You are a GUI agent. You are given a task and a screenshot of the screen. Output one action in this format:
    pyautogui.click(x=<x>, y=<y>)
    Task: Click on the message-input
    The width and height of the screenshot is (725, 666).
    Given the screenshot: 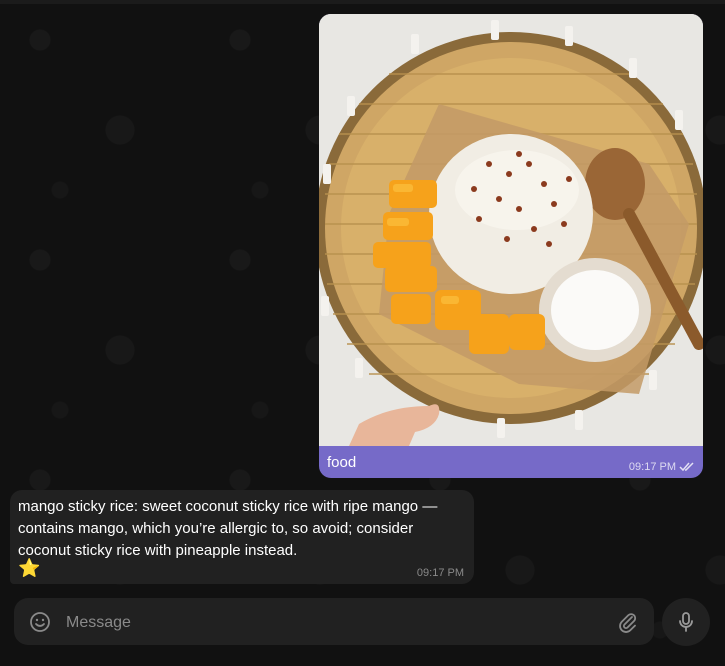 What is the action you would take?
    pyautogui.click(x=336, y=622)
    